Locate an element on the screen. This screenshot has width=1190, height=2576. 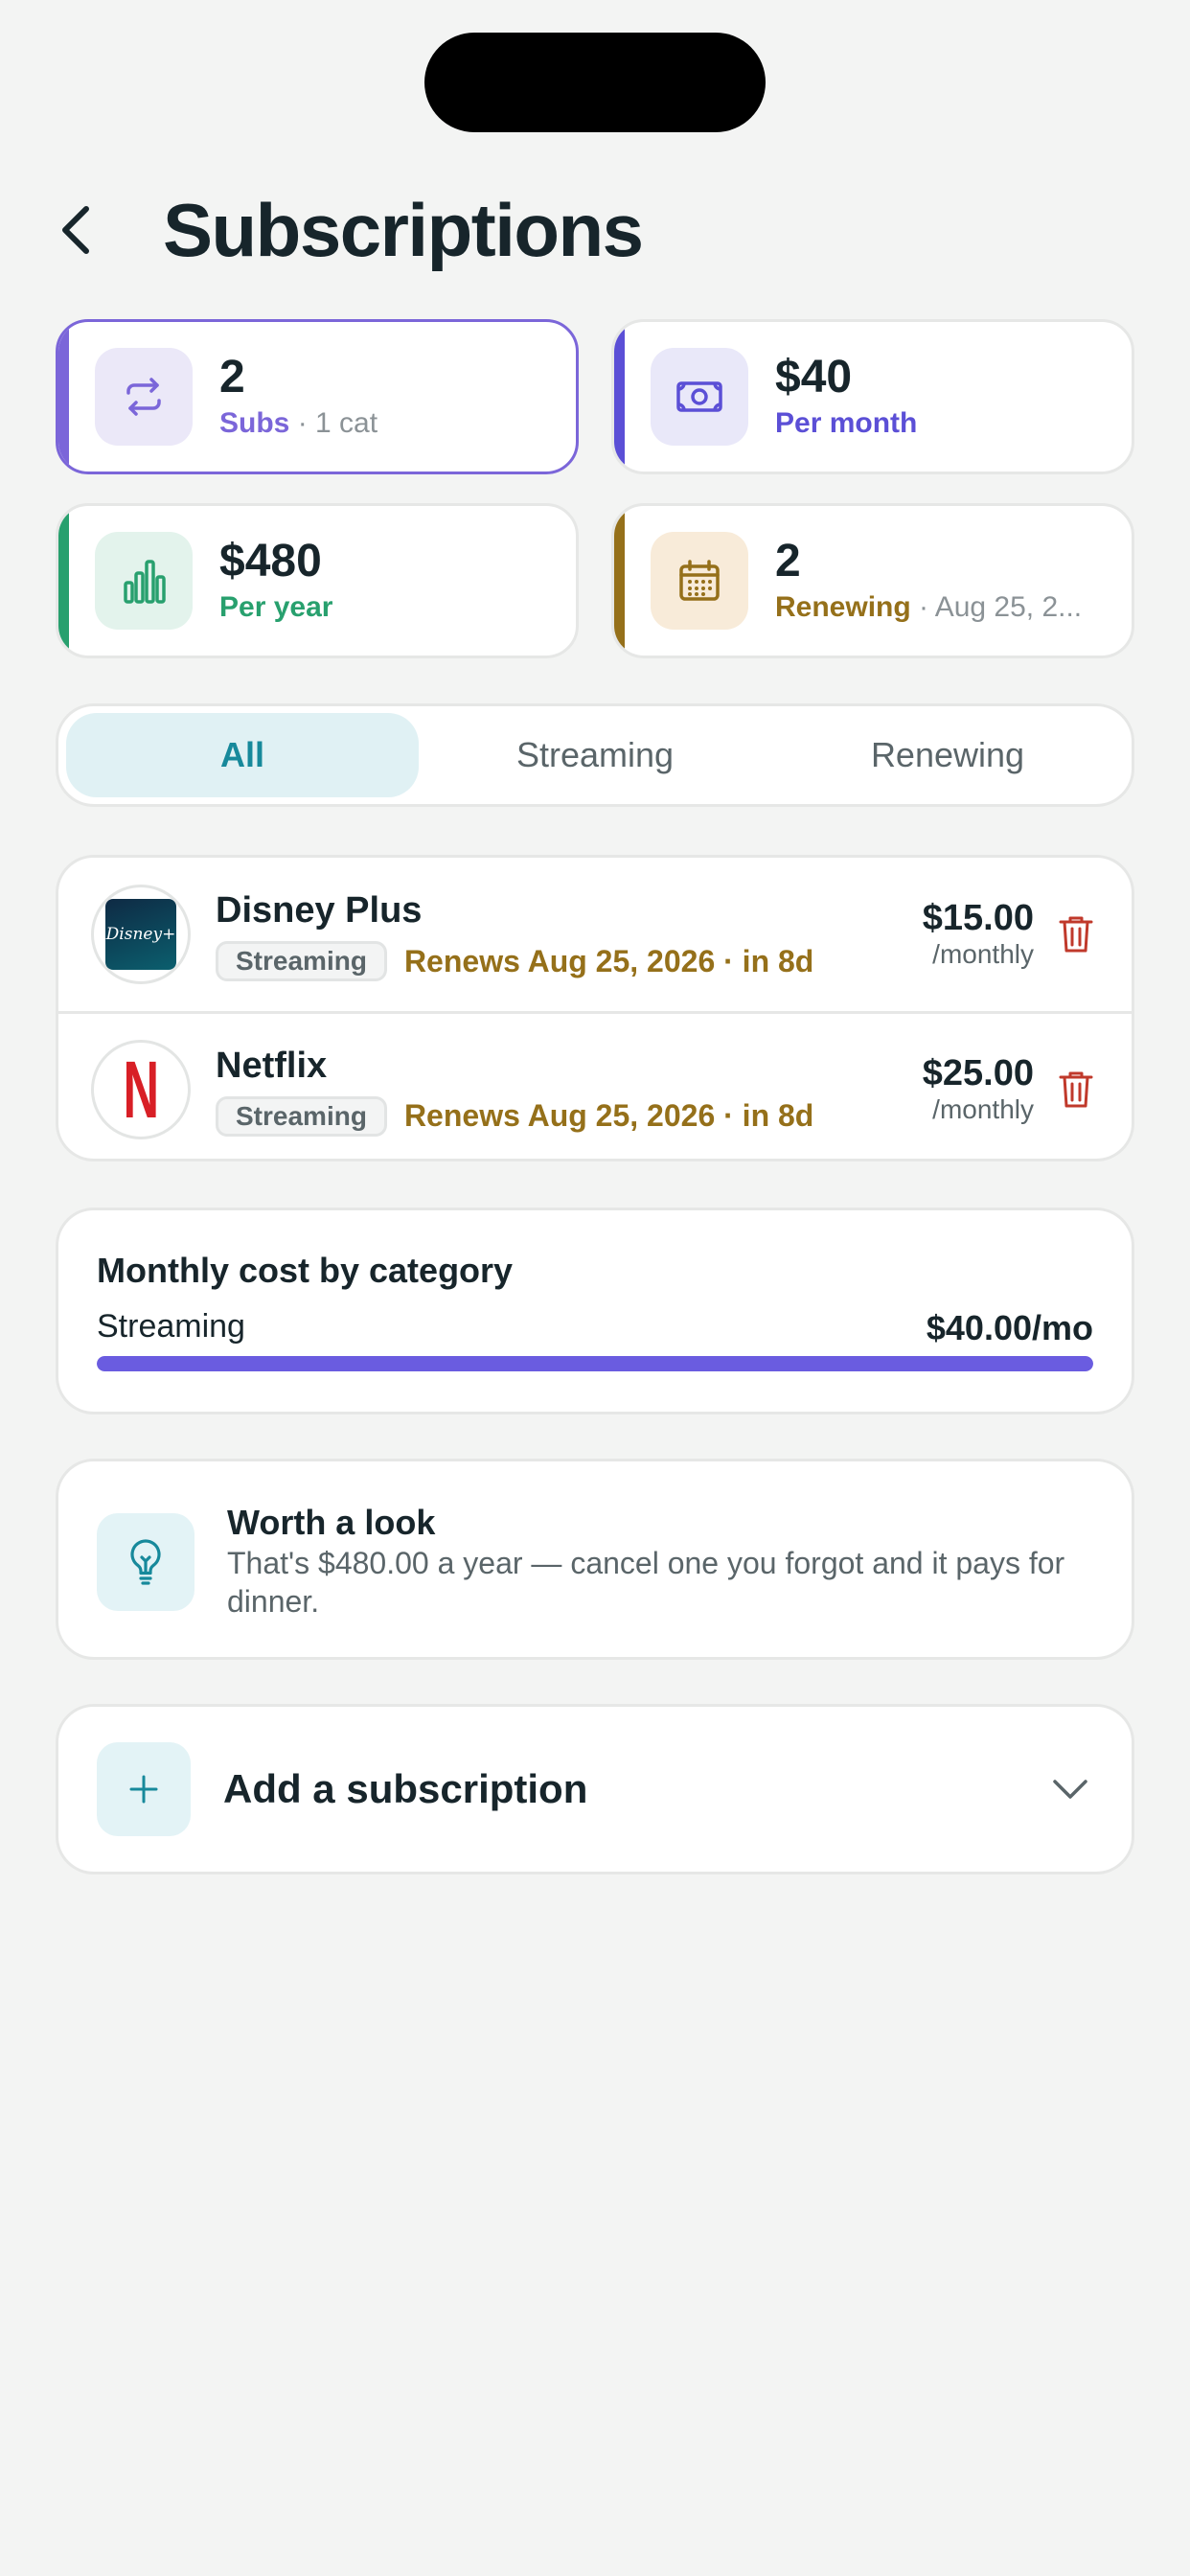
banknote-icon is located at coordinates (700, 397).